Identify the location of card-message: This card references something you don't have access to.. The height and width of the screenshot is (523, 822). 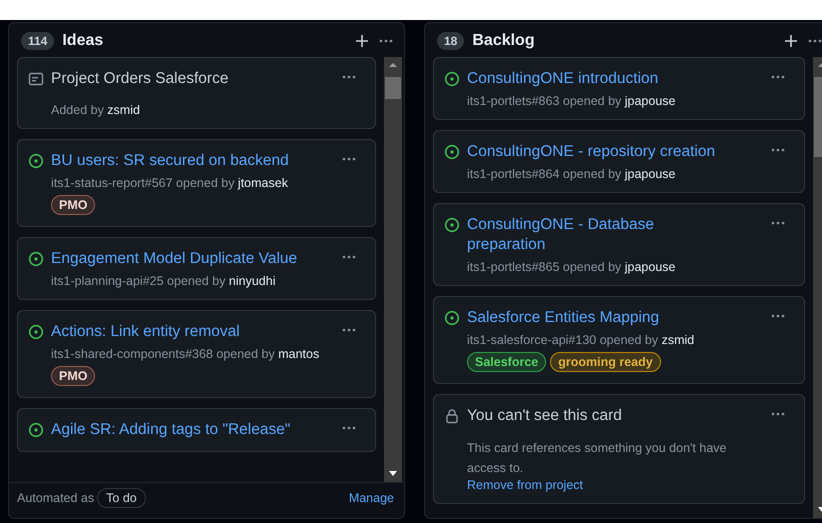
(597, 458).